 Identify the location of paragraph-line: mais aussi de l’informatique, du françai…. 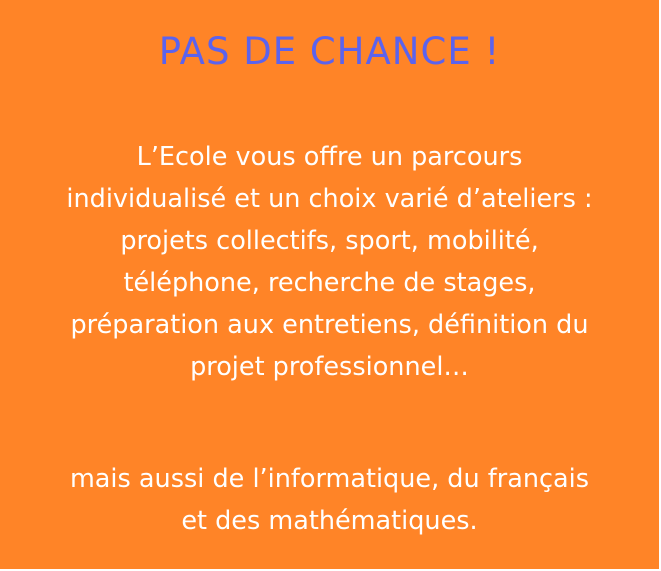
(329, 479).